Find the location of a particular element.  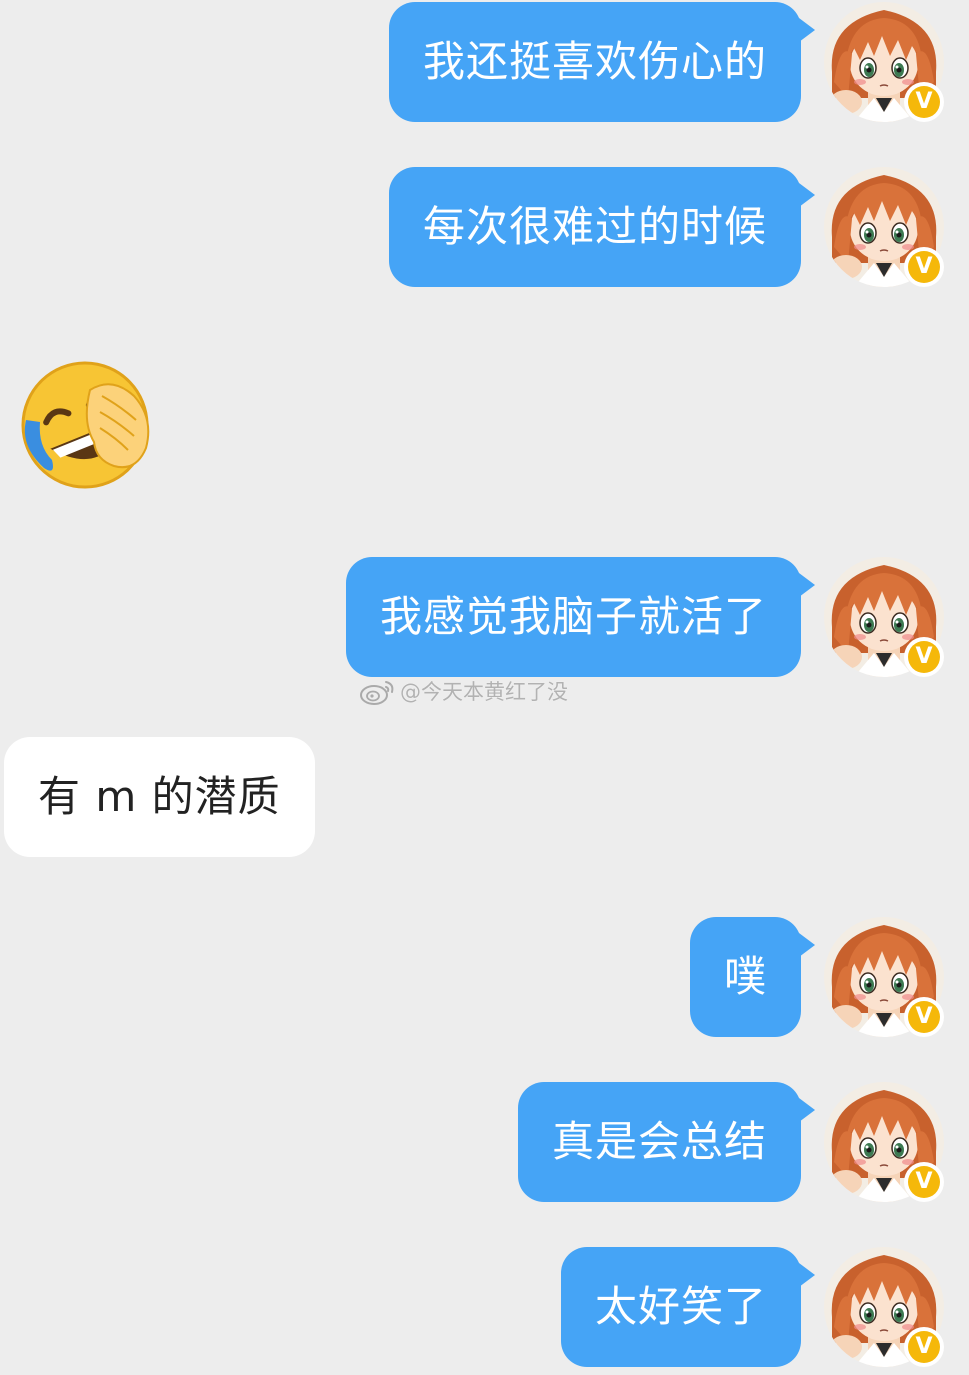

message-text: 噗 is located at coordinates (745, 976).